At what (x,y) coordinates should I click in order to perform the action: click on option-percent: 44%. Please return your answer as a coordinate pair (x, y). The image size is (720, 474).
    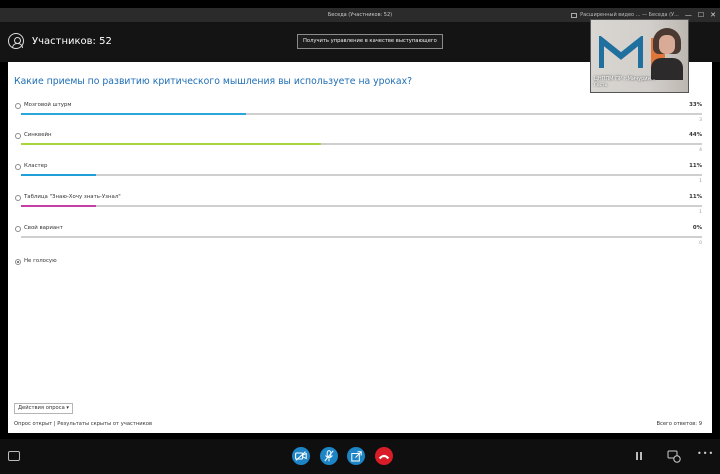
    Looking at the image, I should click on (695, 134).